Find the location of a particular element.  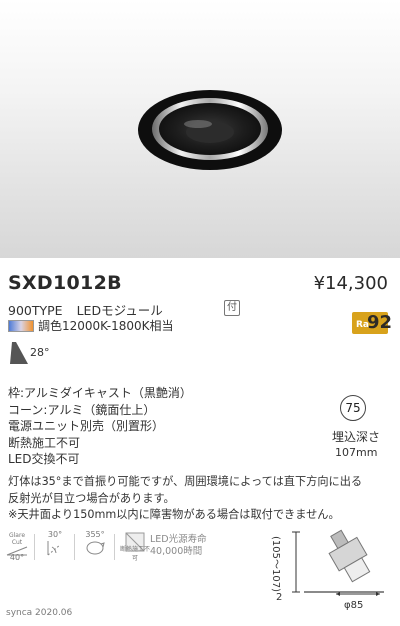

spec-cone: コーン:アルミ（鏡面仕上） is located at coordinates (82, 409).